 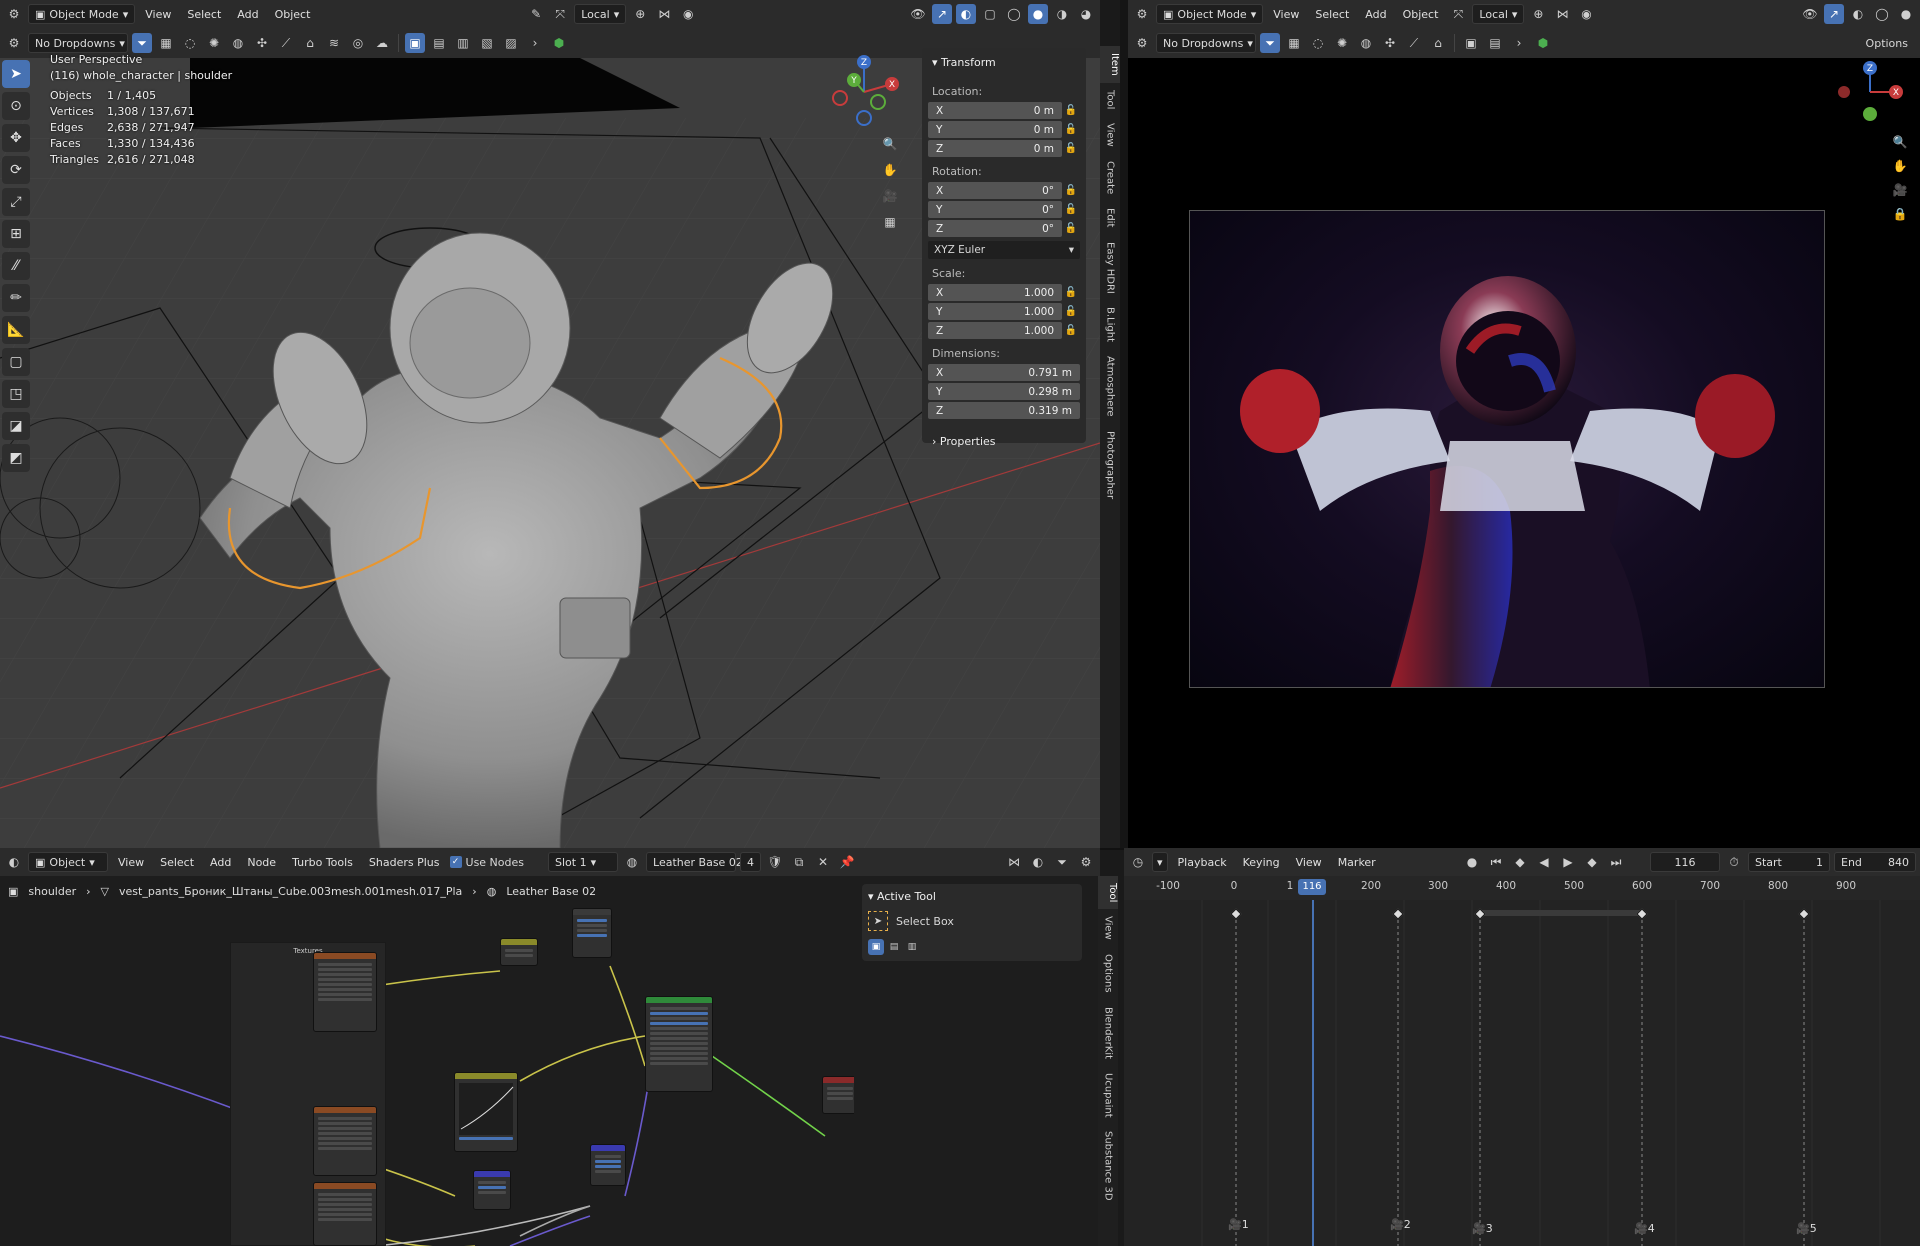 I want to click on menu-playback: Playback, so click(x=1202, y=862).